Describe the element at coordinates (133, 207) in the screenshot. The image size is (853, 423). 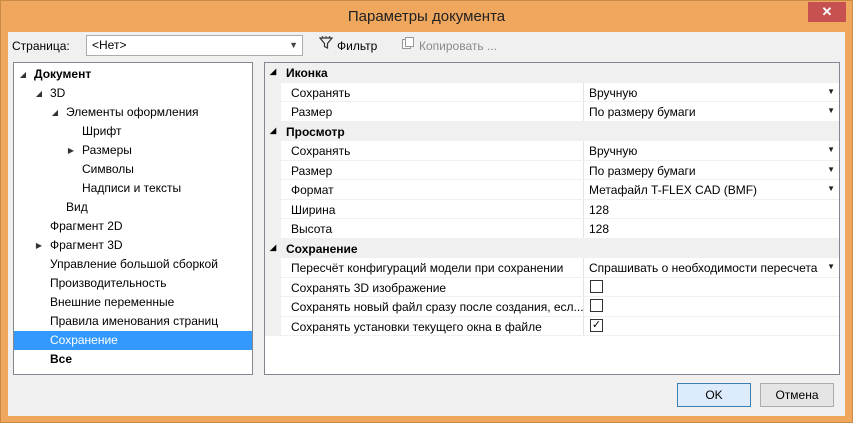
I see `tree-item: Вид` at that location.